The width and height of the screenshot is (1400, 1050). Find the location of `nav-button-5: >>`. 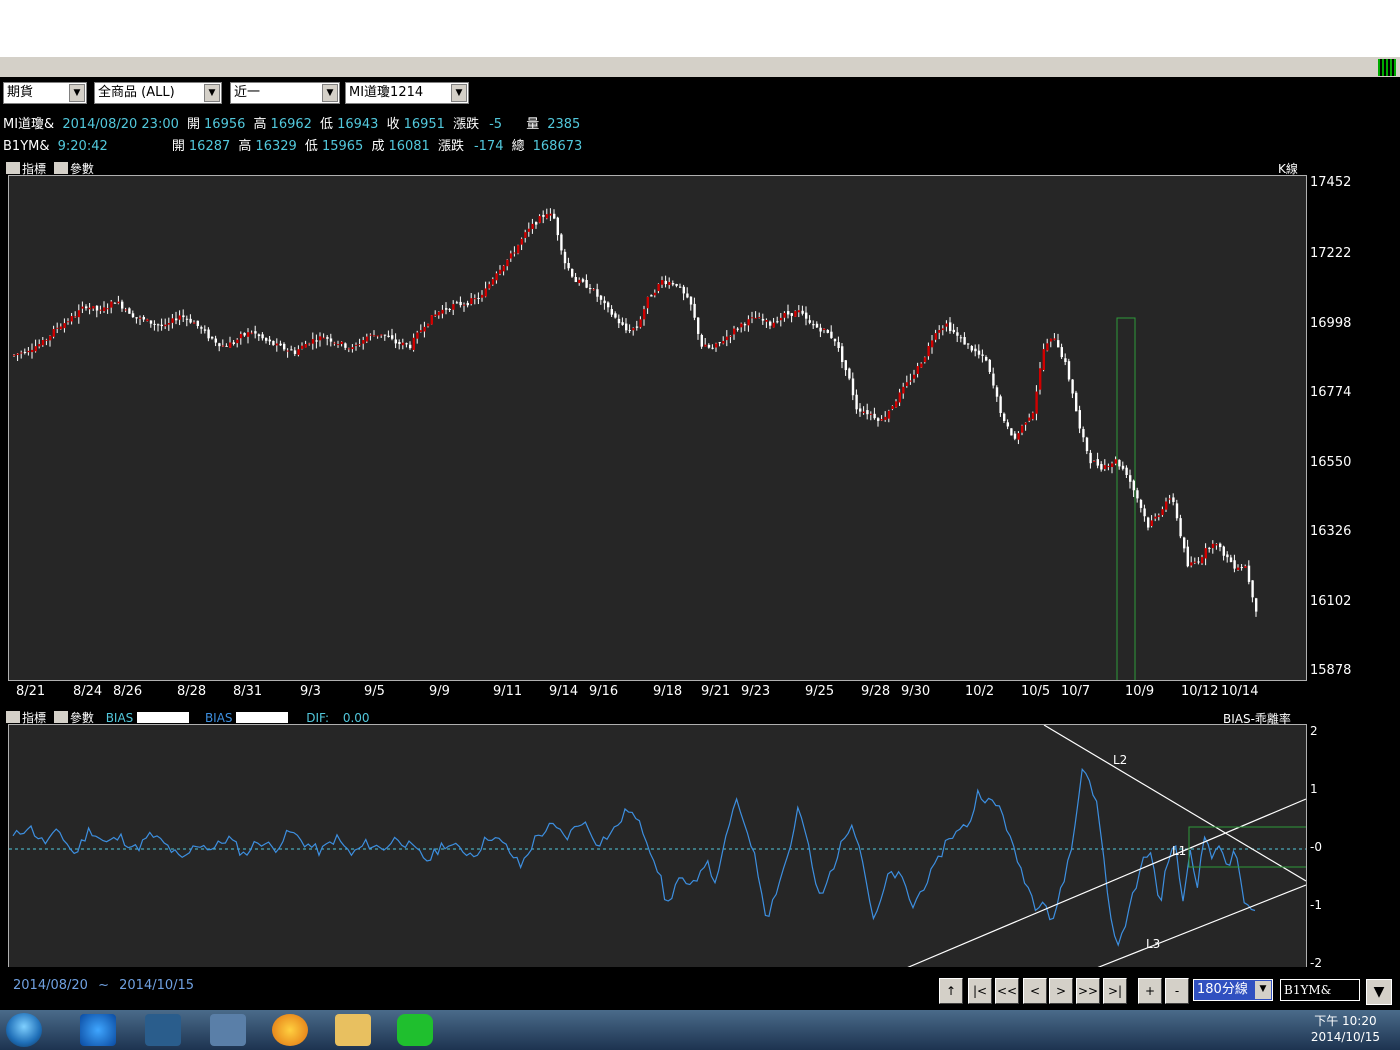

nav-button-5: >> is located at coordinates (1088, 991).